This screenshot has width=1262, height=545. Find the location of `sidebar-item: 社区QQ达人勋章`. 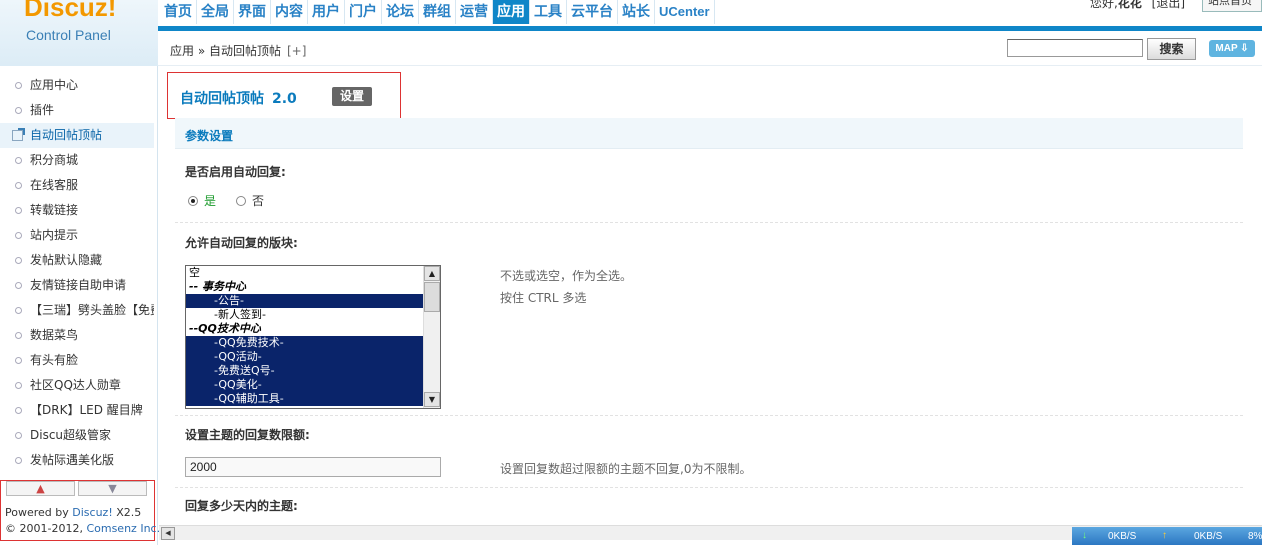

sidebar-item: 社区QQ达人勋章 is located at coordinates (77, 385).